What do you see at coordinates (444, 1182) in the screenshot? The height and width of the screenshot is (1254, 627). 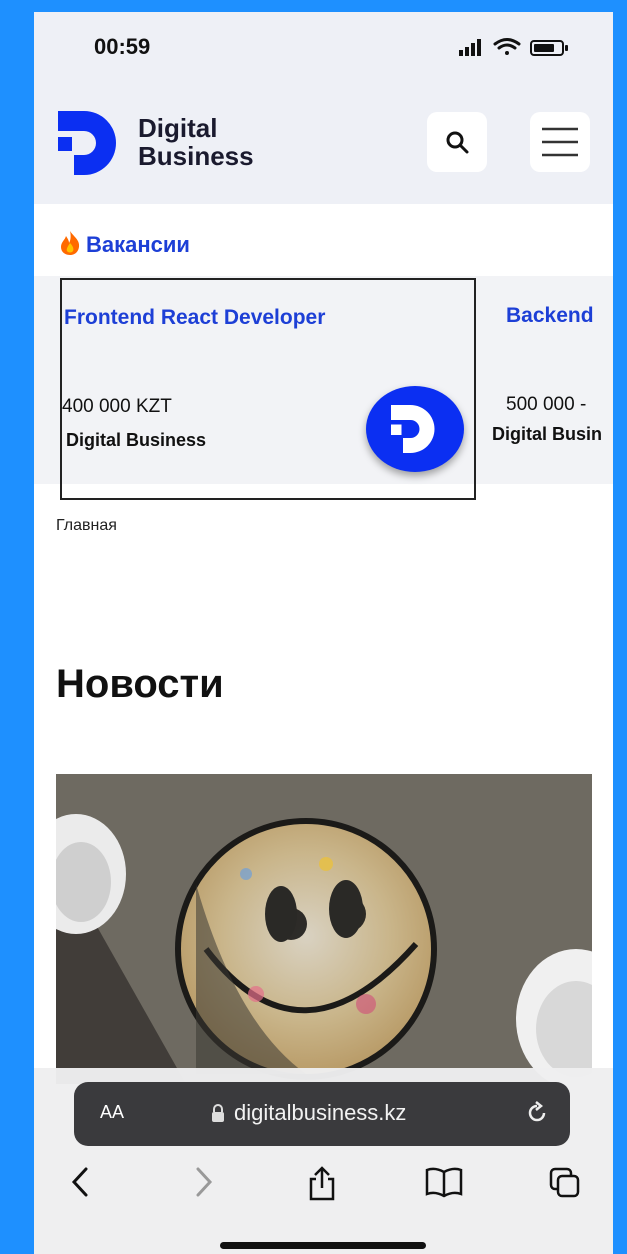 I see `bookmarks-icon` at bounding box center [444, 1182].